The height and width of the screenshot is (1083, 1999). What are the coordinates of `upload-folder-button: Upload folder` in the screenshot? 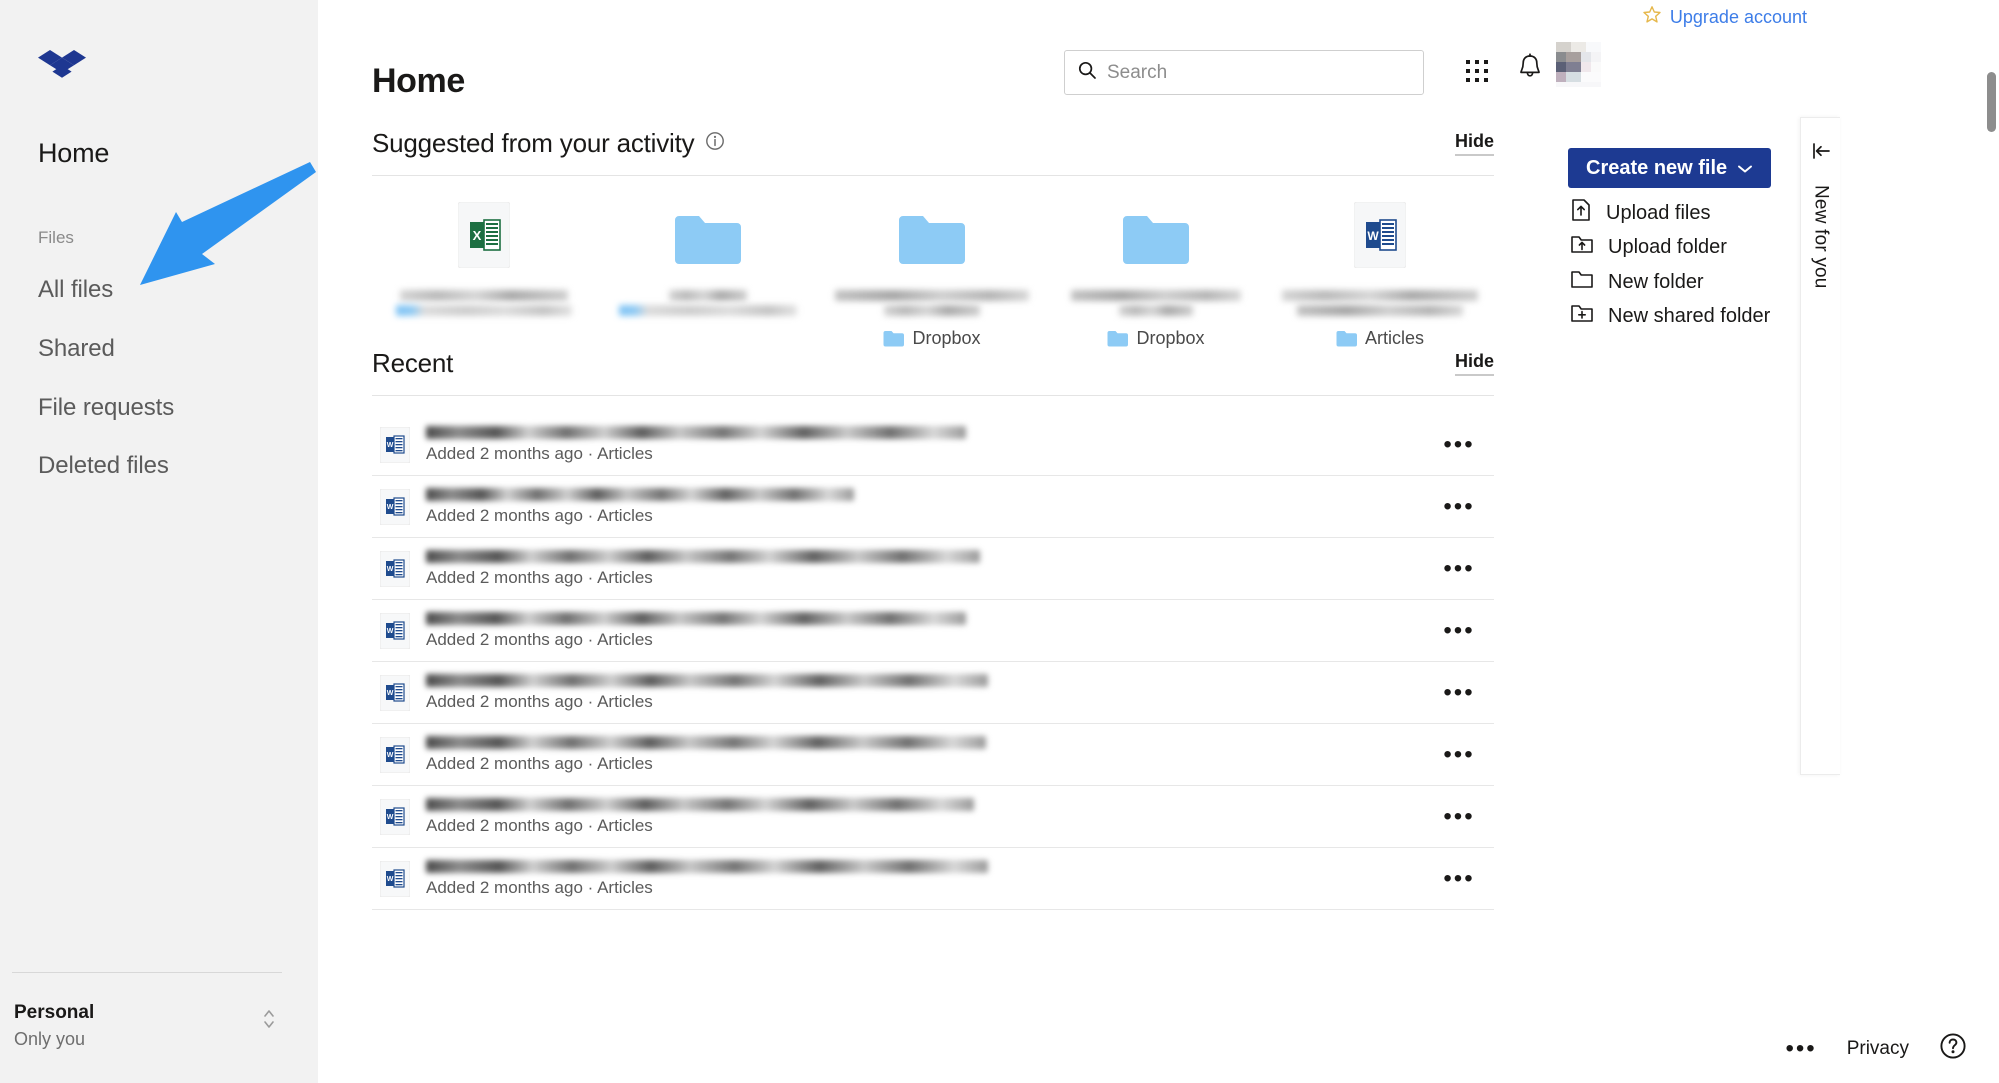 It's located at (1648, 247).